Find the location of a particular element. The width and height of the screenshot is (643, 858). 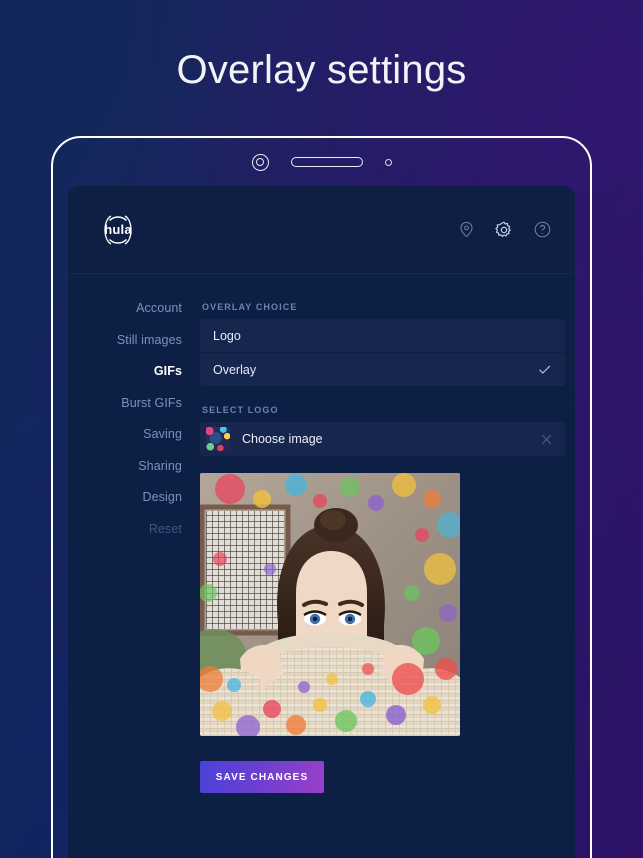

overlay-option-logo-label: Logo is located at coordinates (227, 335).